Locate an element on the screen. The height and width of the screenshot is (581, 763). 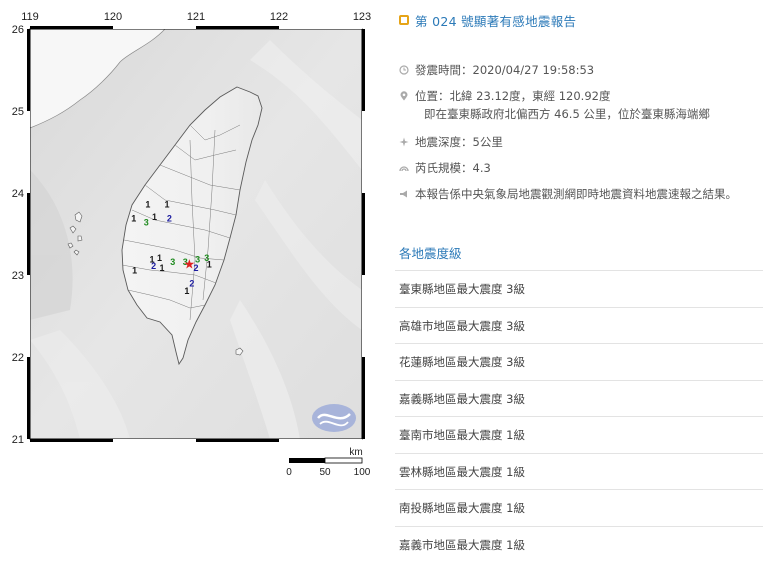
note-row: 本報告係中央氣象局地震觀測網即時地震資料地震速報之結果。 is located at coordinates (568, 194).